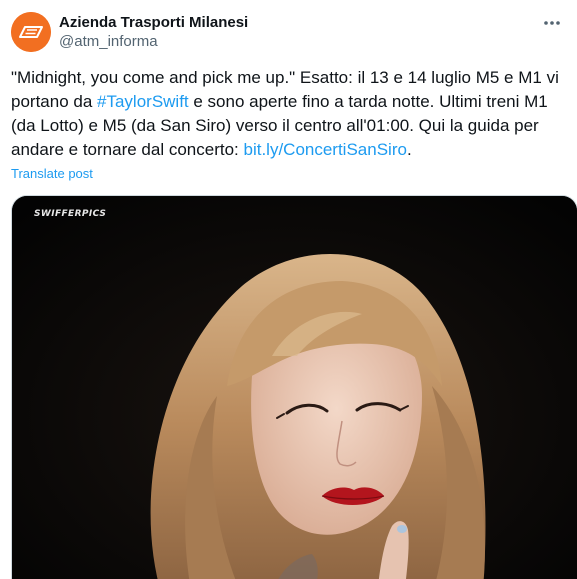 The width and height of the screenshot is (577, 579). What do you see at coordinates (409, 149) in the screenshot?
I see `tweet-text-part: .` at bounding box center [409, 149].